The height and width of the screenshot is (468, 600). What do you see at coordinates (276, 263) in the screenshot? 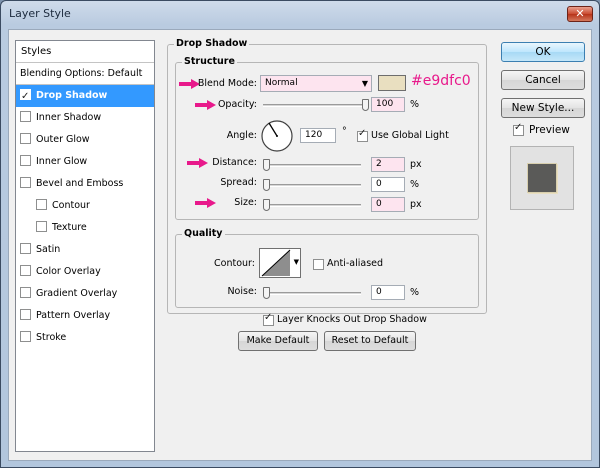
I see `contour-linear-icon` at bounding box center [276, 263].